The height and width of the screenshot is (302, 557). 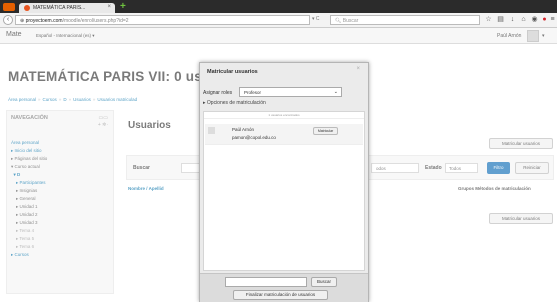 I want to click on star-icon: ☆, so click(x=488, y=19).